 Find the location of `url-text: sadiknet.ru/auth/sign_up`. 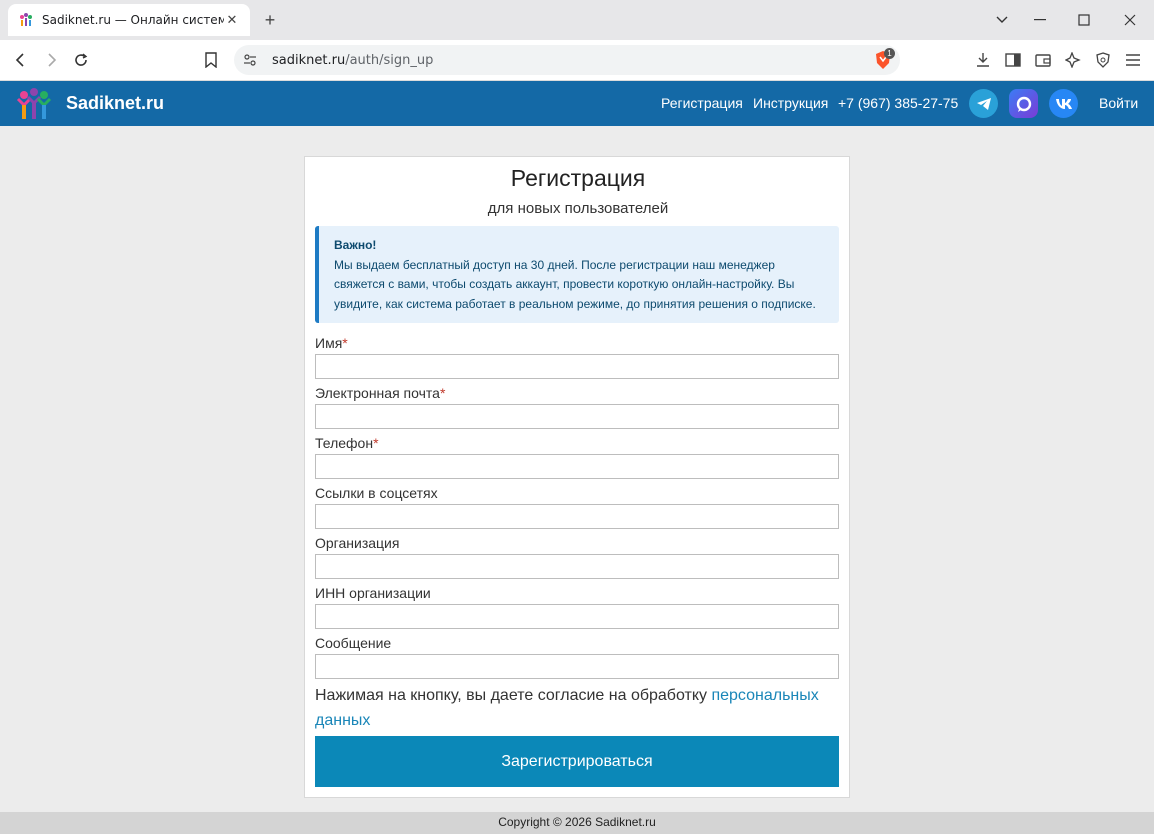

url-text: sadiknet.ru/auth/sign_up is located at coordinates (353, 60).